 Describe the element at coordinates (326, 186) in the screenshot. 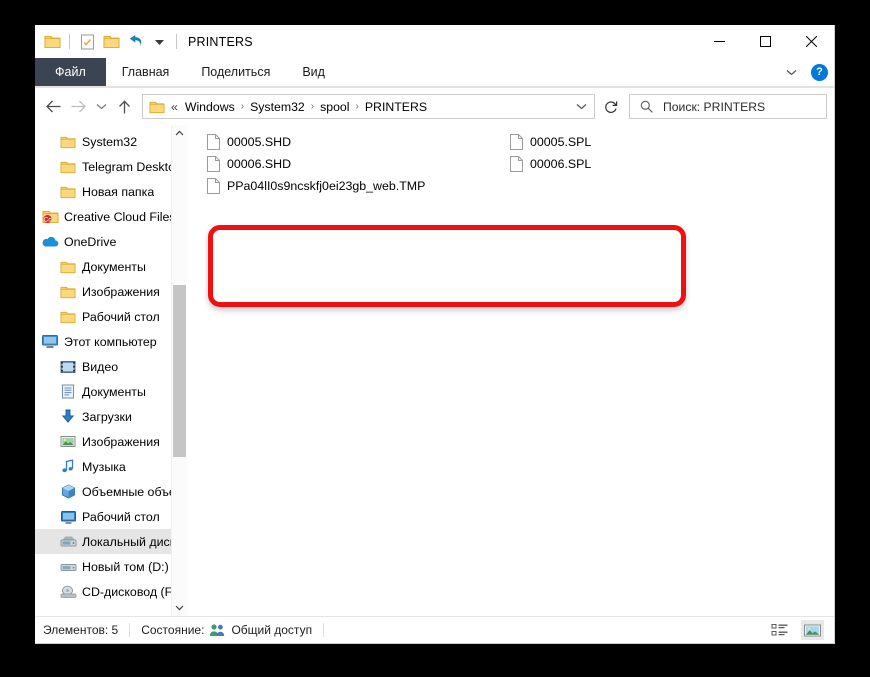

I see `file-name: PPa04lI0s9ncskfj0ei23gb_web.TMP` at that location.